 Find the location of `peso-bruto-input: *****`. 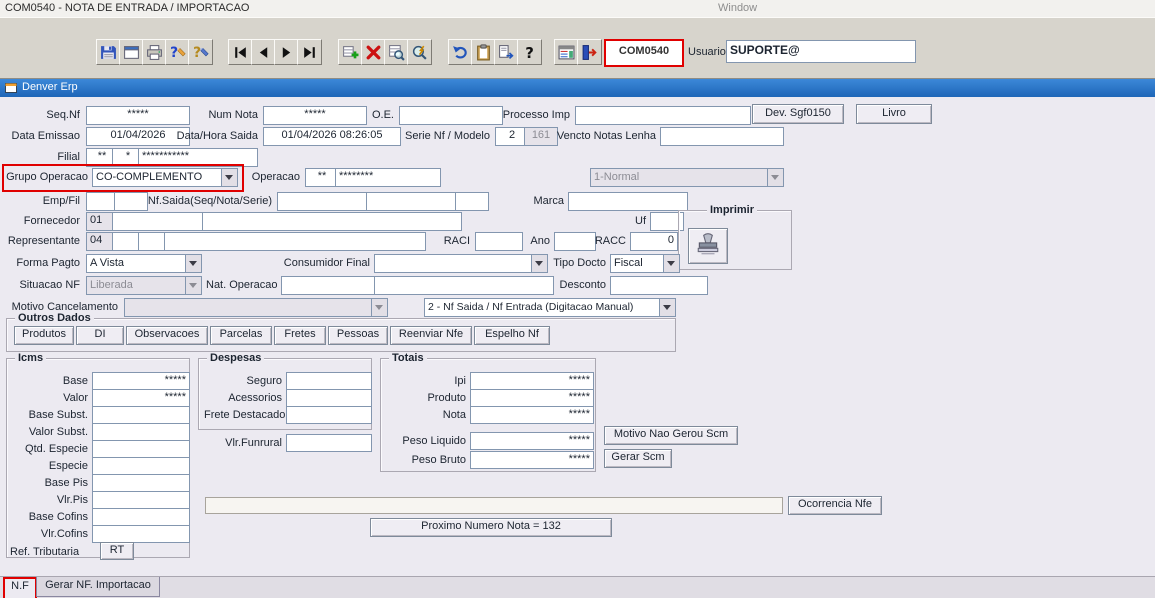

peso-bruto-input: ***** is located at coordinates (532, 460).